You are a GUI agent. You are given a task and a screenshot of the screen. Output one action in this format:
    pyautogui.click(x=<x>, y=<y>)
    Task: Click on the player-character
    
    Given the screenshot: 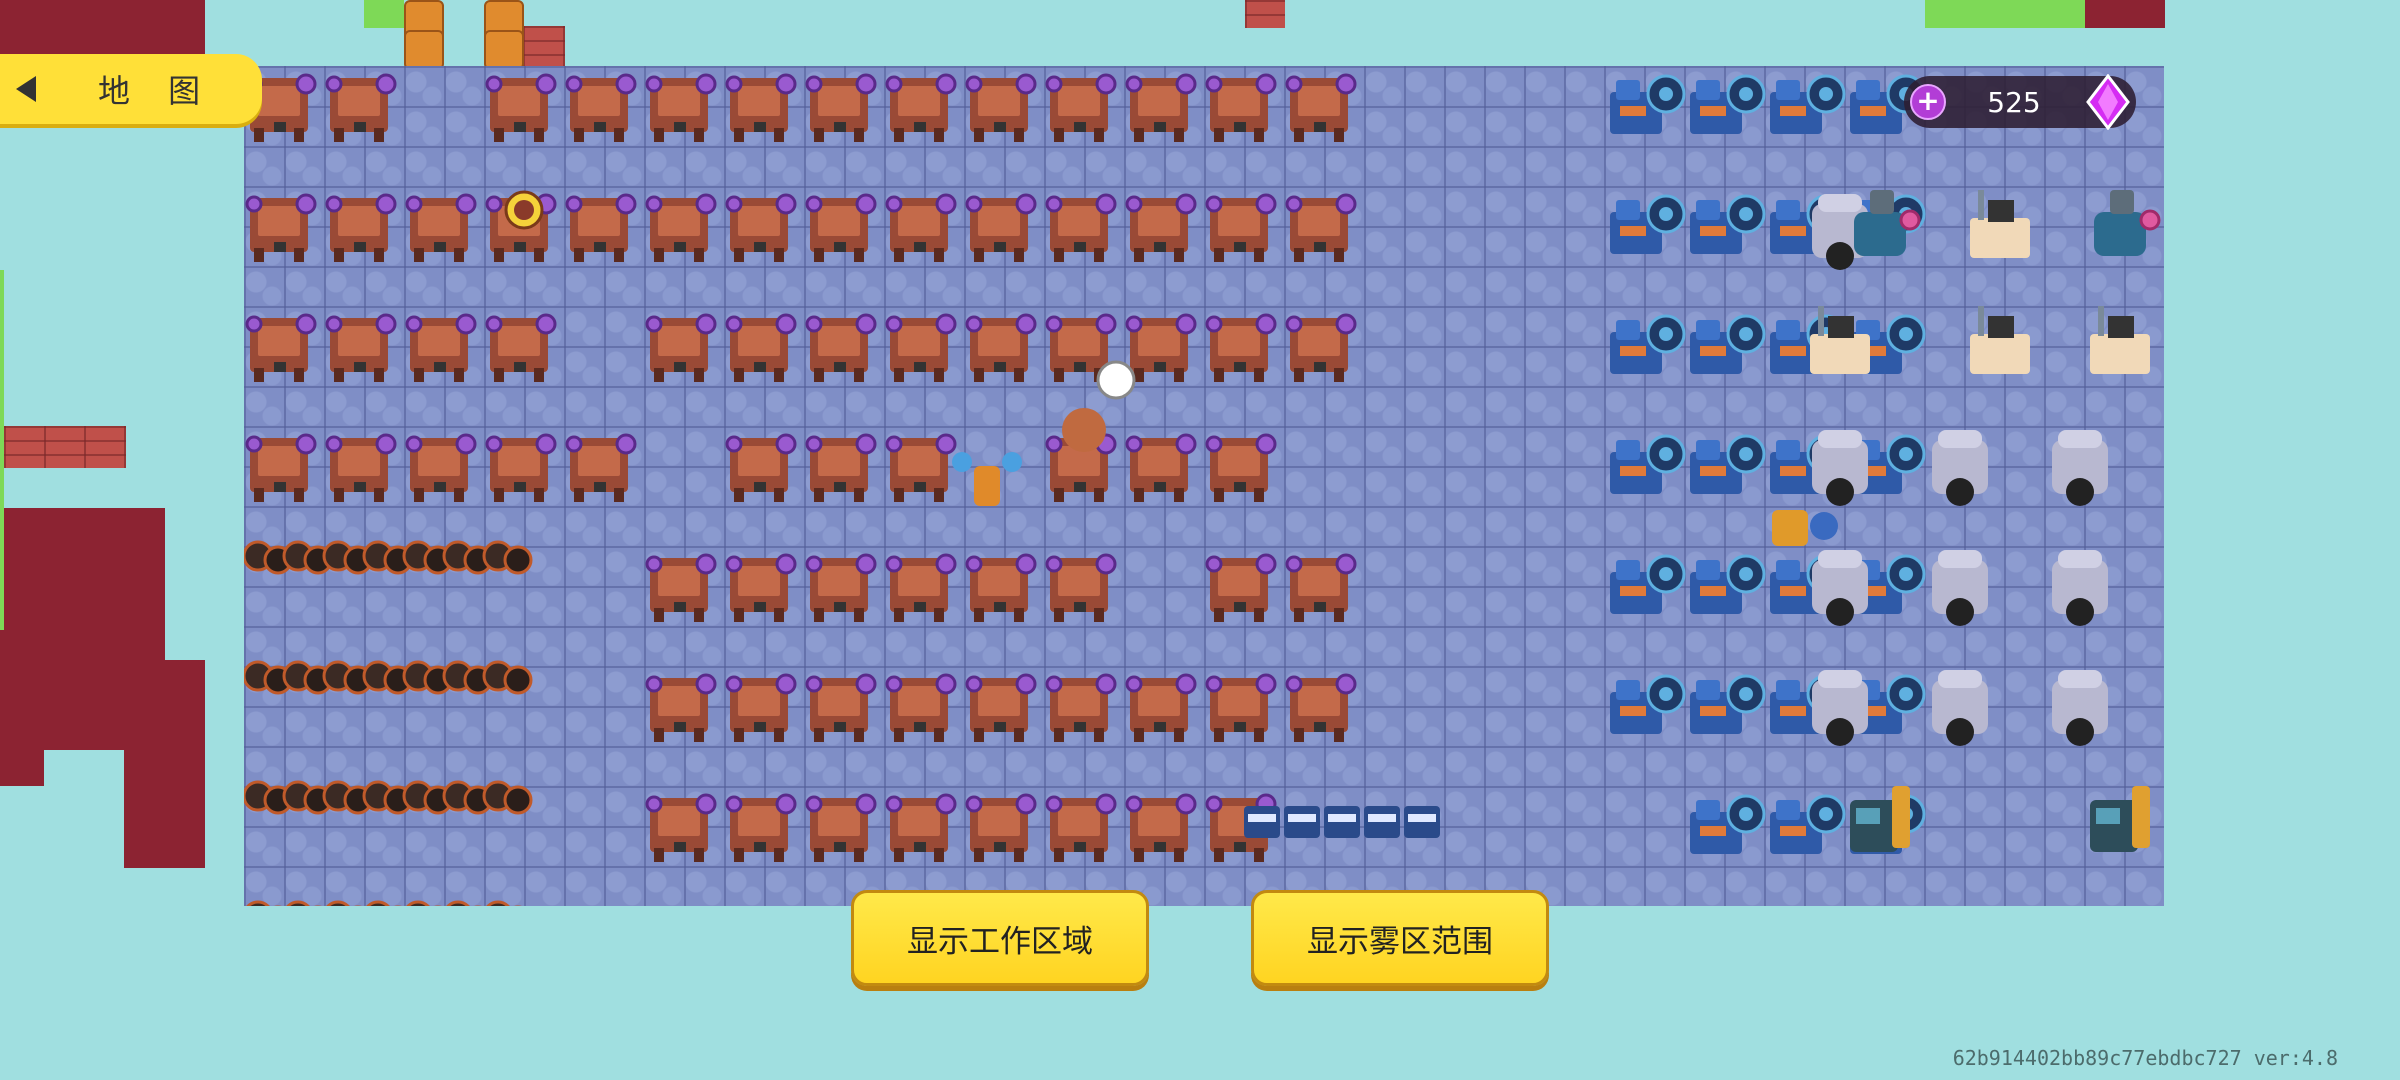 What is the action you would take?
    pyautogui.click(x=524, y=210)
    